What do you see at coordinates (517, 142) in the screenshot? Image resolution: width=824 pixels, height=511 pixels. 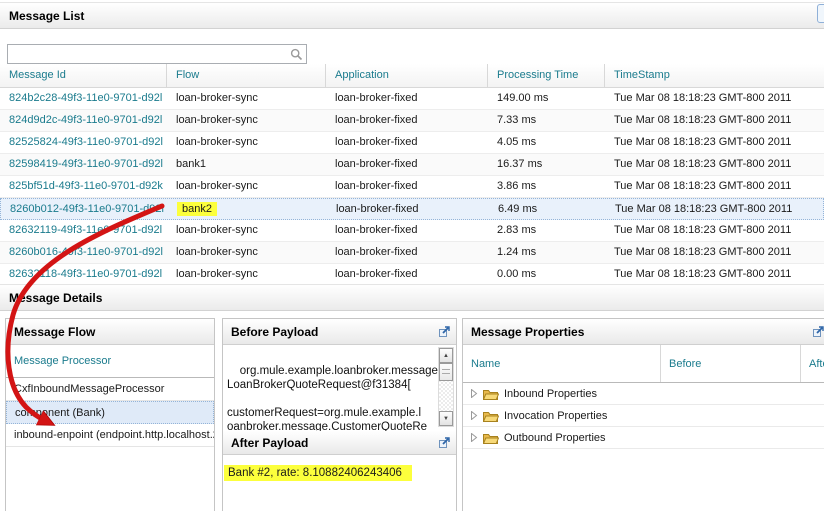 I see `processing-time-cell: 4.05 ms` at bounding box center [517, 142].